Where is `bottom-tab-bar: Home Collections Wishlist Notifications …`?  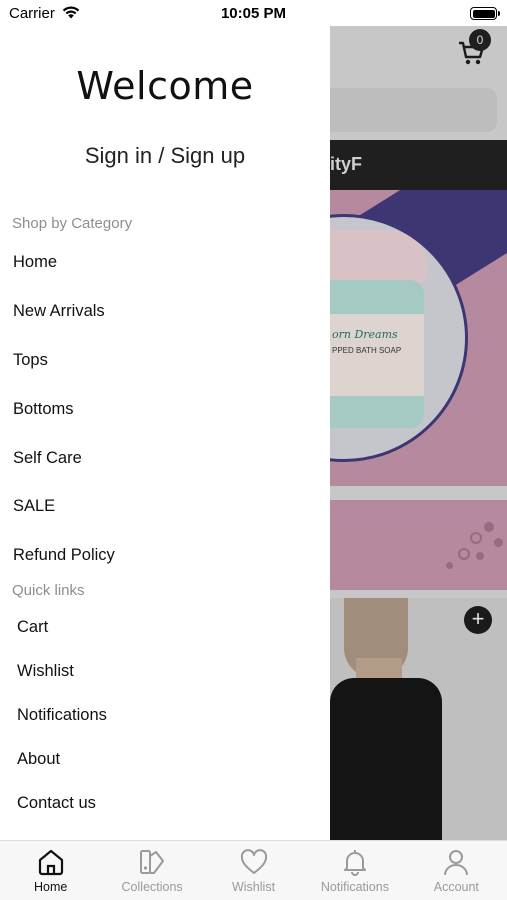 bottom-tab-bar: Home Collections Wishlist Notifications … is located at coordinates (253, 870).